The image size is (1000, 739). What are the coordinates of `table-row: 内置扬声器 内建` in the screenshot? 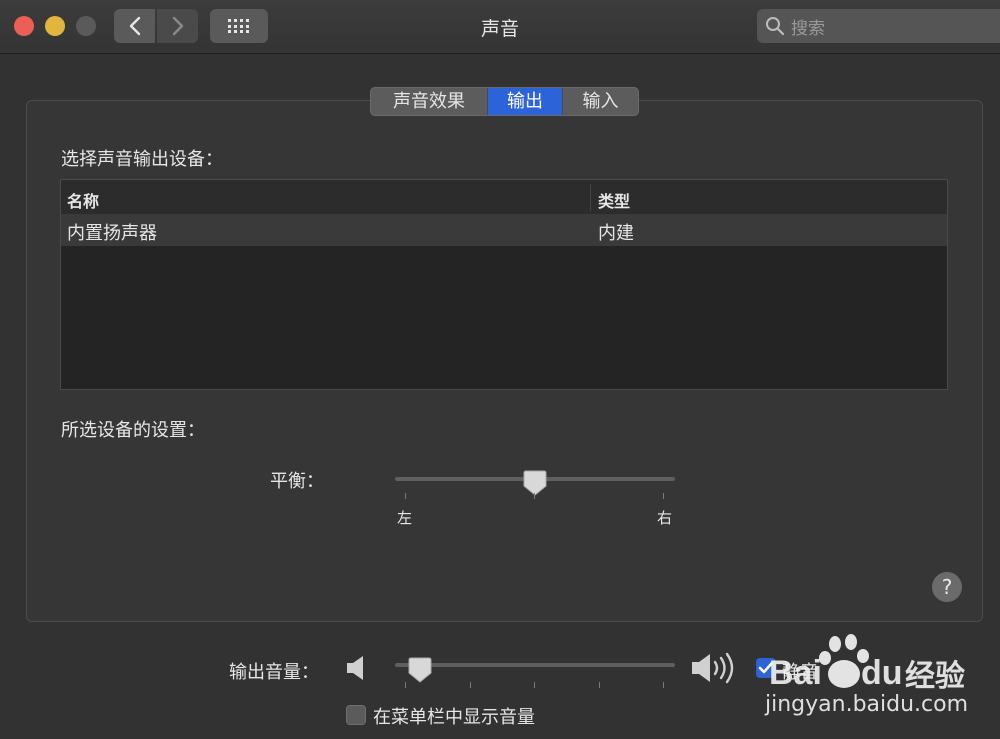 It's located at (504, 230).